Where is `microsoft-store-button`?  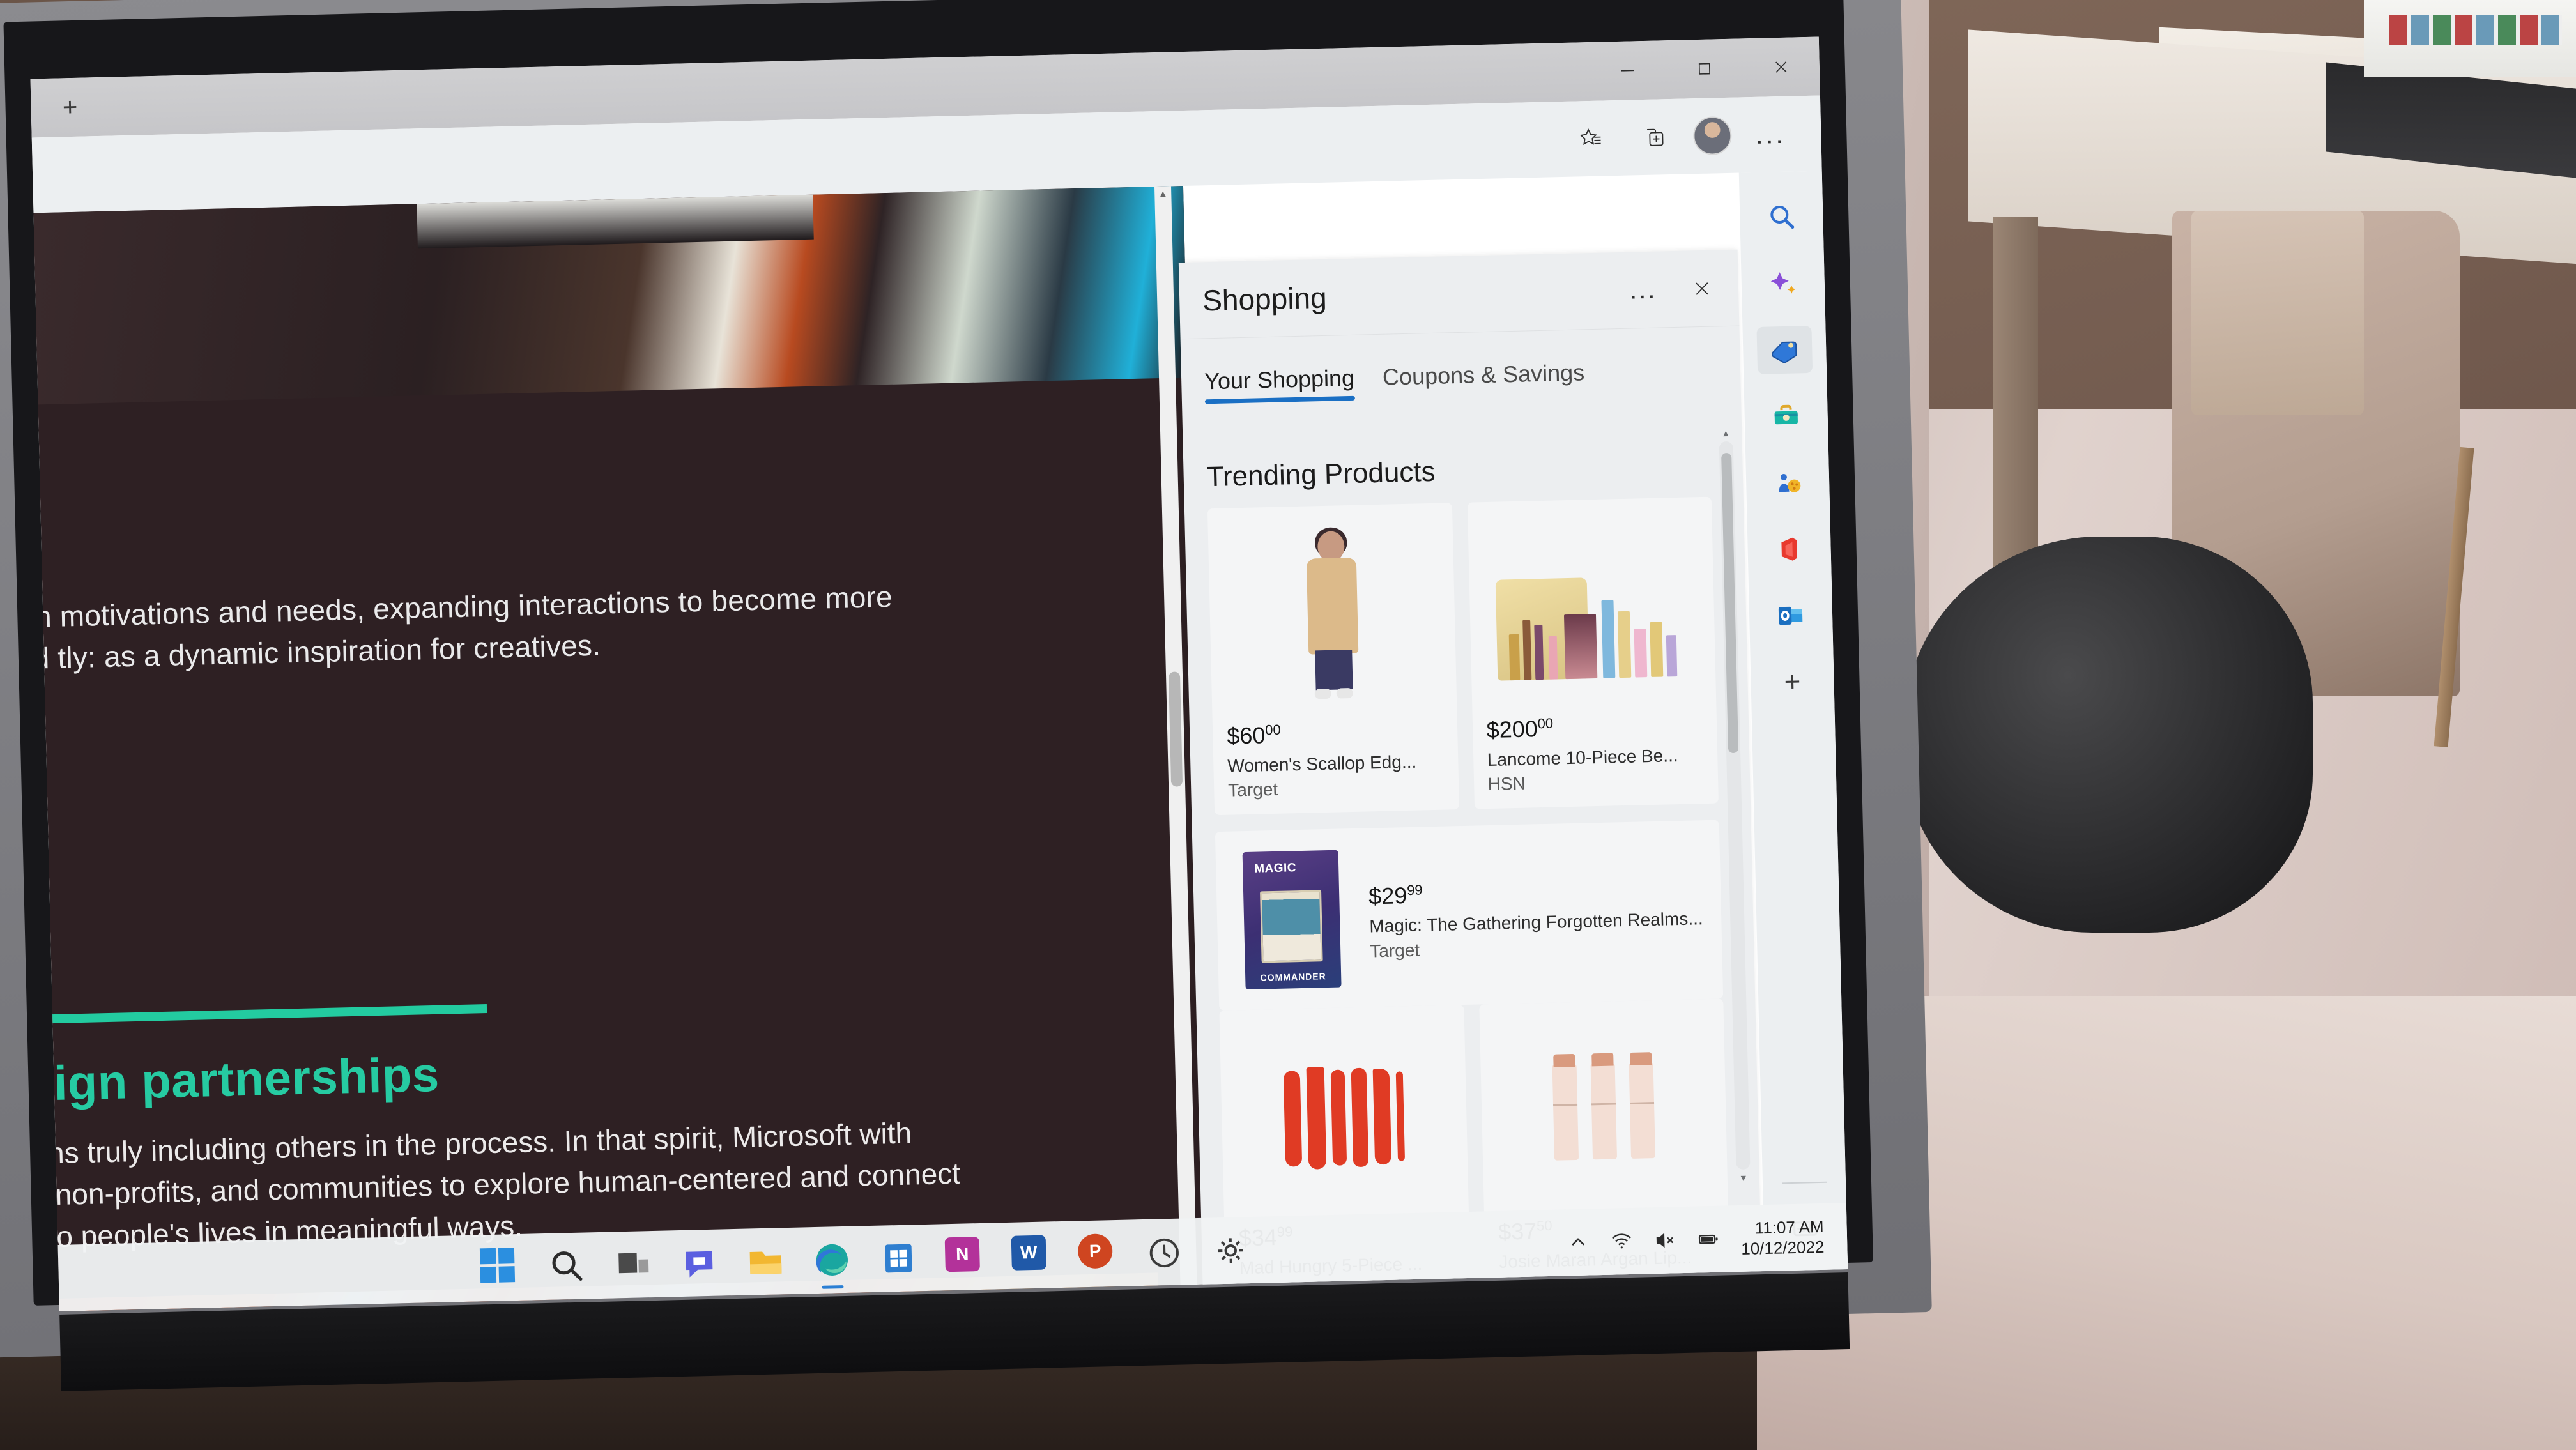
microsoft-store-button is located at coordinates (898, 1258).